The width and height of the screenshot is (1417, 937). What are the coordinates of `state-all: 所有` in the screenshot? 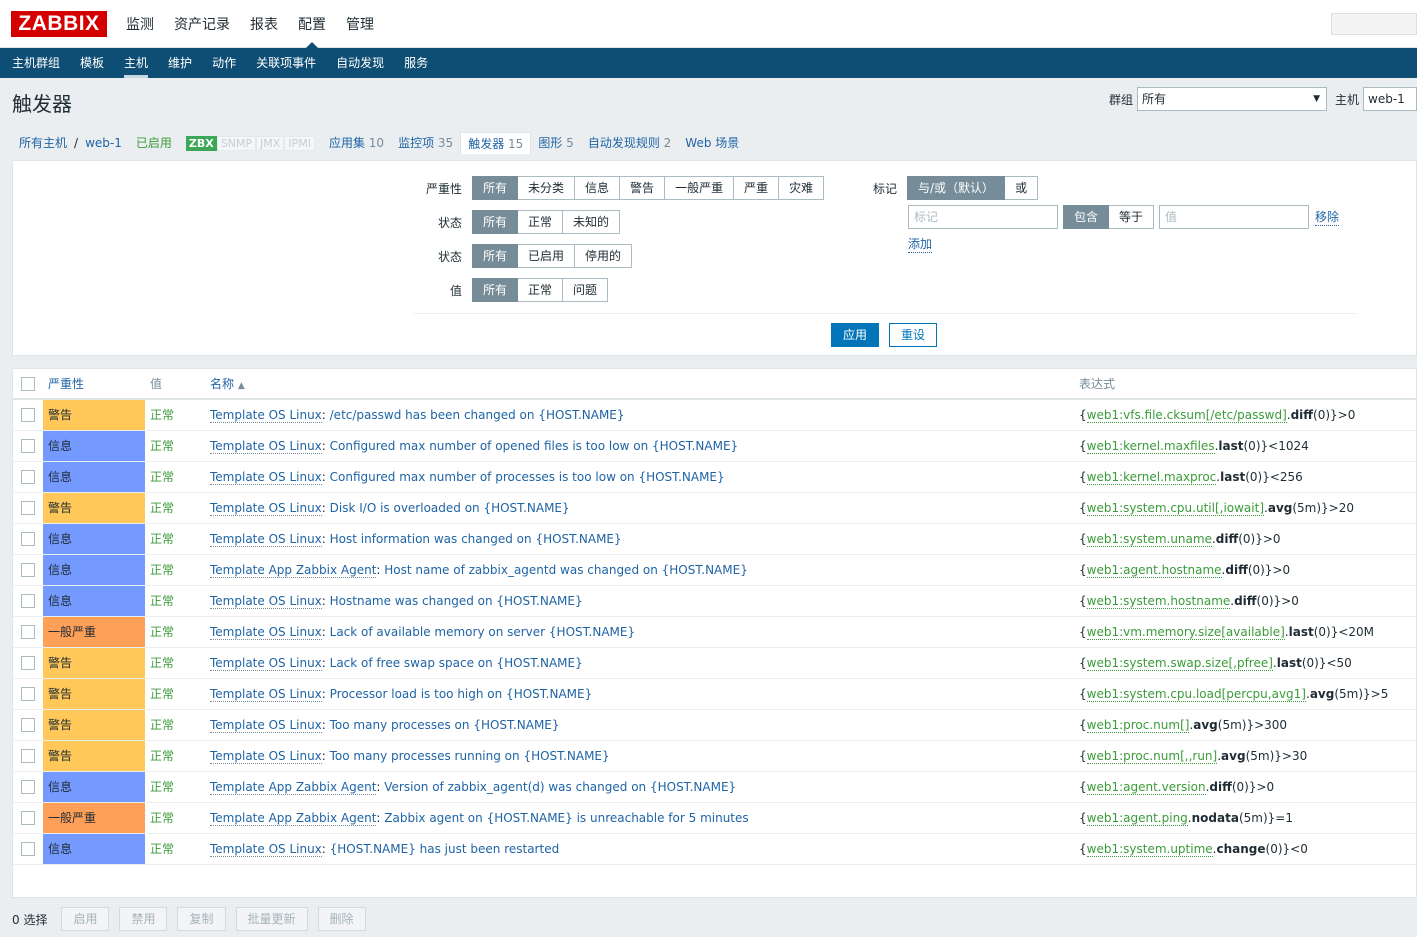 It's located at (495, 222).